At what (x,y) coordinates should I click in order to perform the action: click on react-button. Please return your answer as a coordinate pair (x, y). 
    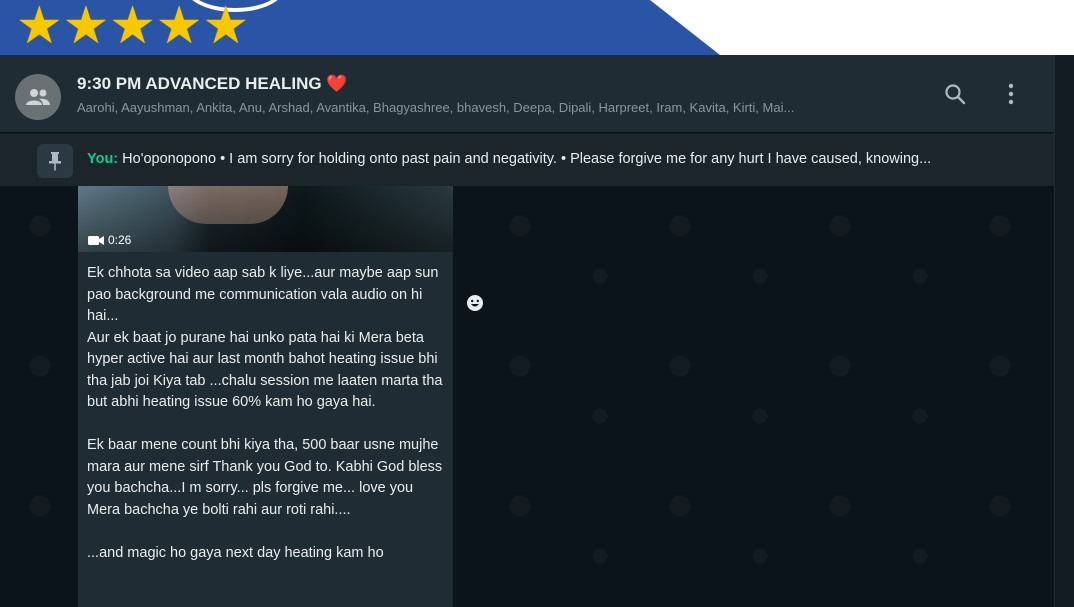
    Looking at the image, I should click on (475, 303).